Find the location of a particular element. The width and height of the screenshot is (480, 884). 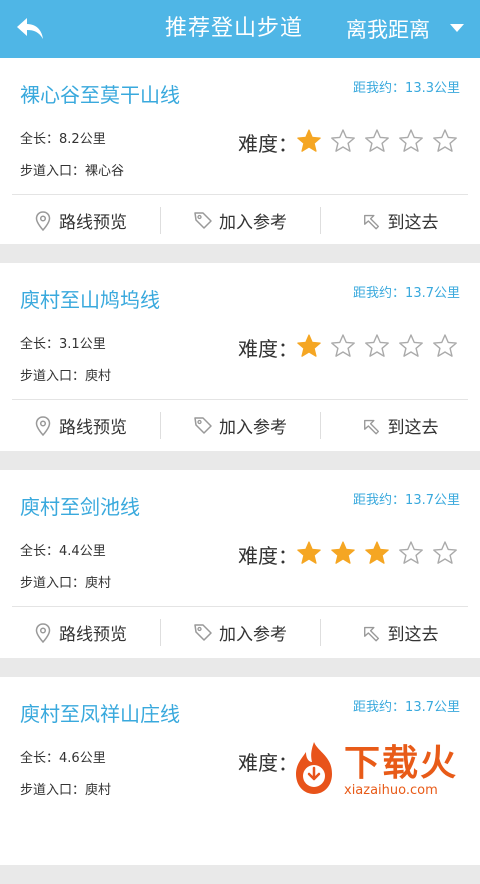

trail-name: 庾村至山鸠坞线 is located at coordinates (90, 300).